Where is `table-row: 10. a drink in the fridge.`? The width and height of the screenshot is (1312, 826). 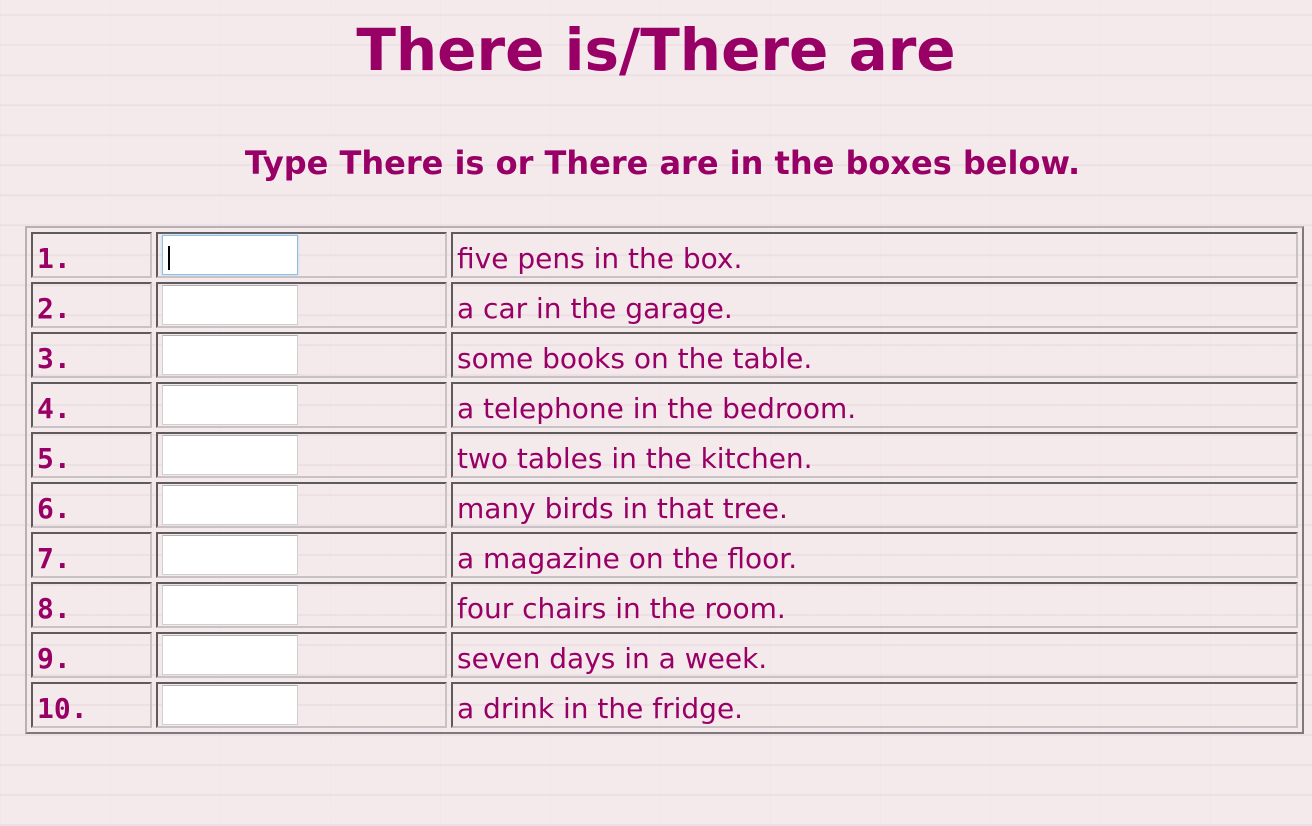
table-row: 10. a drink in the fridge. is located at coordinates (664, 705).